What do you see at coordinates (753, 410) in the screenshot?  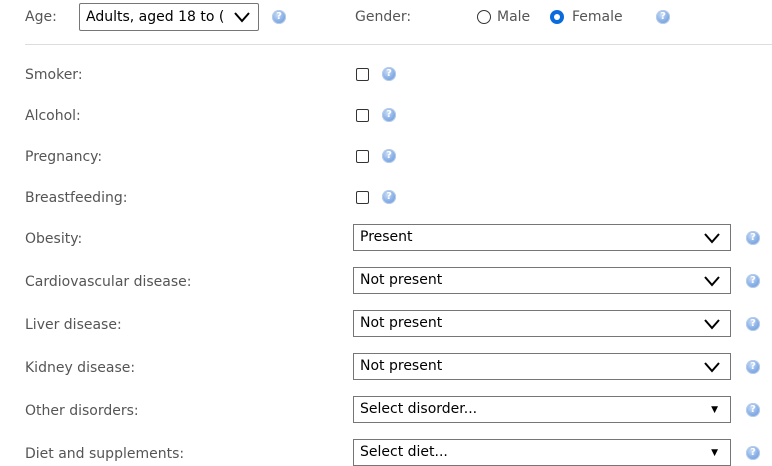 I see `other-disorders-help-icon: ?` at bounding box center [753, 410].